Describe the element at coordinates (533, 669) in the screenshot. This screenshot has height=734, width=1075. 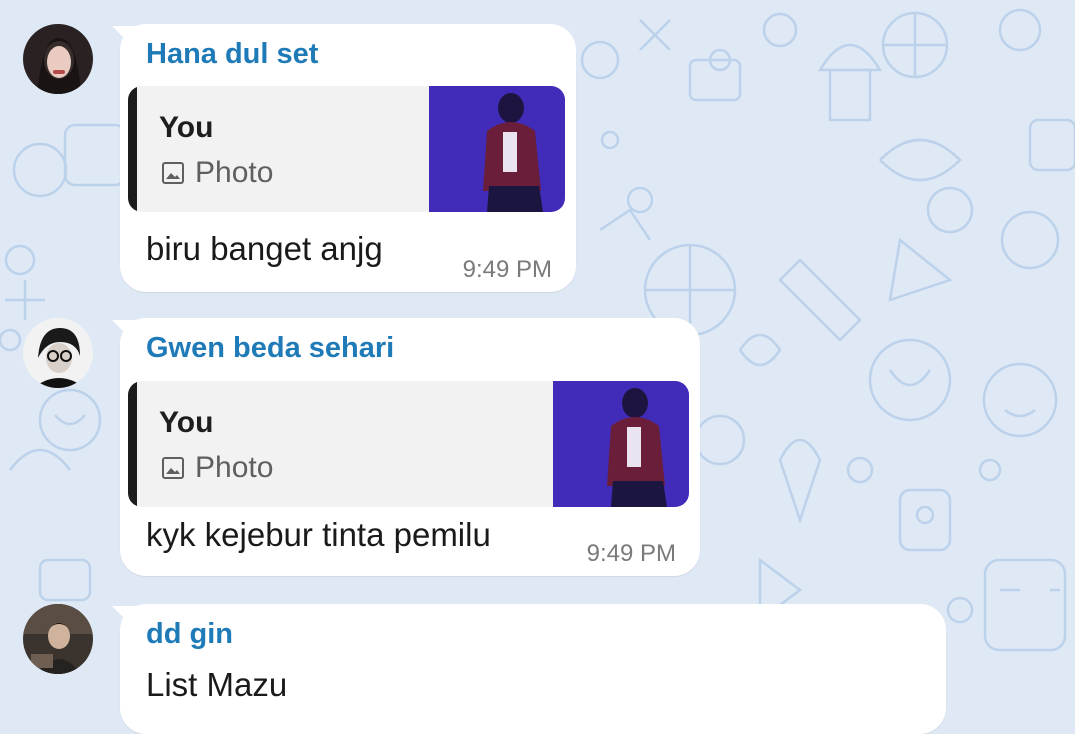
I see `message-bubble: dd gin List Mazu` at that location.